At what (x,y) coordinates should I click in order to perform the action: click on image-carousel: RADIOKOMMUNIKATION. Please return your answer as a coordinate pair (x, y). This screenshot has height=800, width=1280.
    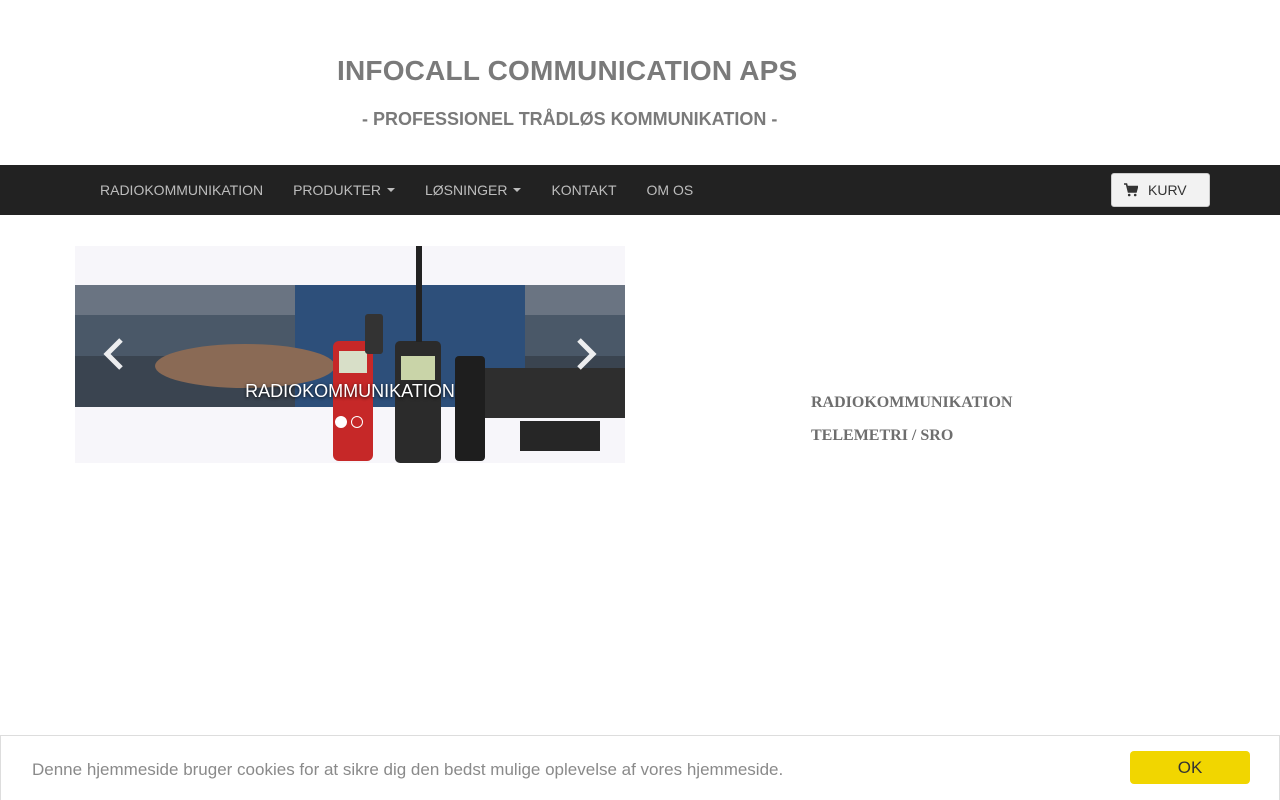
    Looking at the image, I should click on (350, 354).